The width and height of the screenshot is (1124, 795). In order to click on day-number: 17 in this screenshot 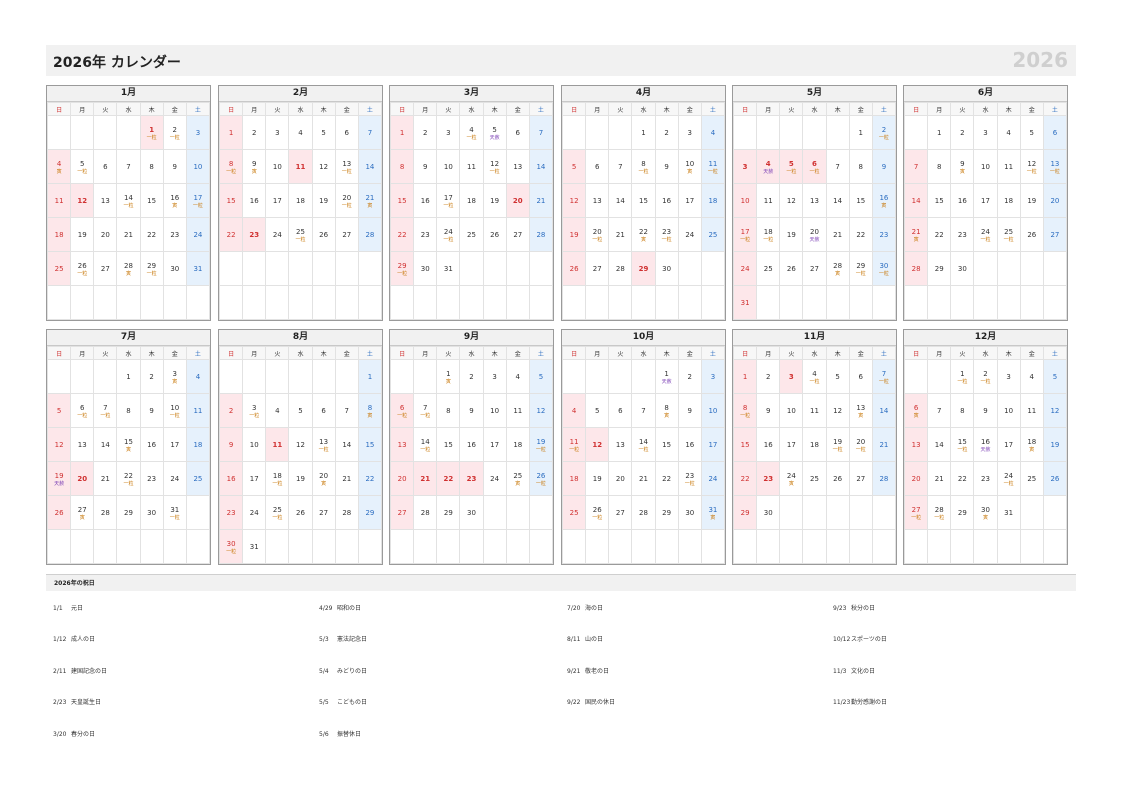, I will do `click(198, 197)`.